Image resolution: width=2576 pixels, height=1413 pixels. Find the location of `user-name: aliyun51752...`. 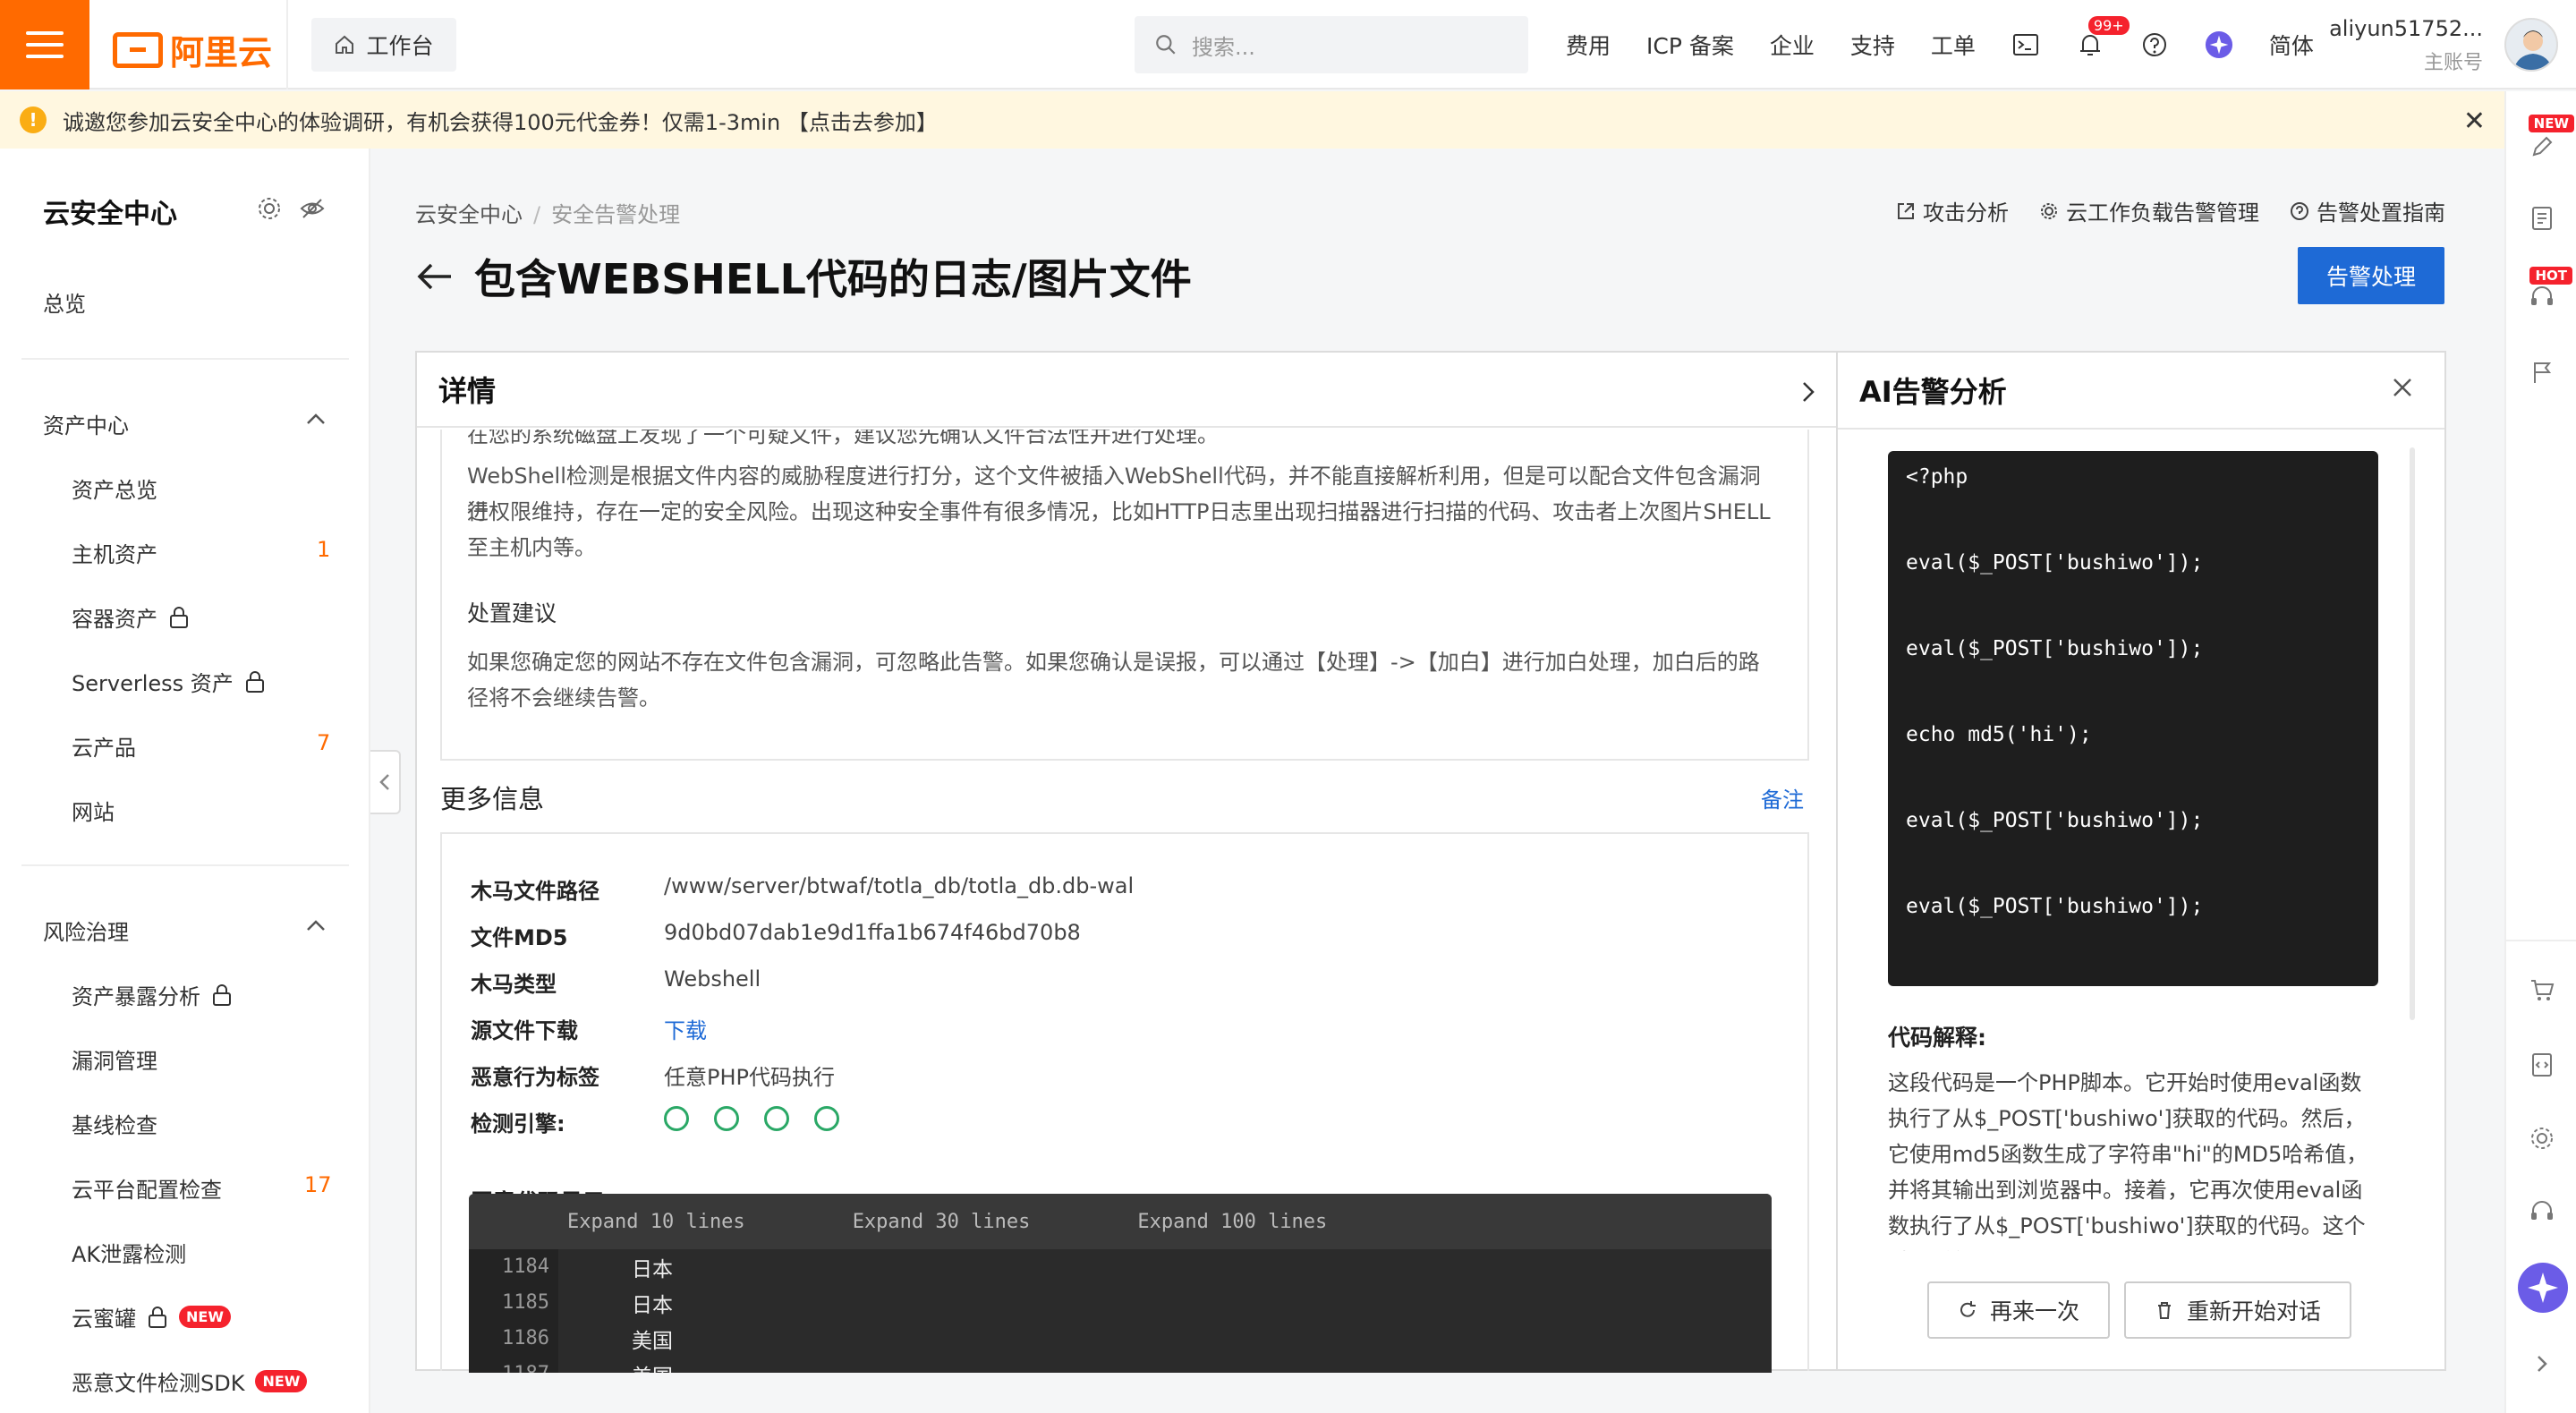

user-name: aliyun51752... is located at coordinates (2406, 29).